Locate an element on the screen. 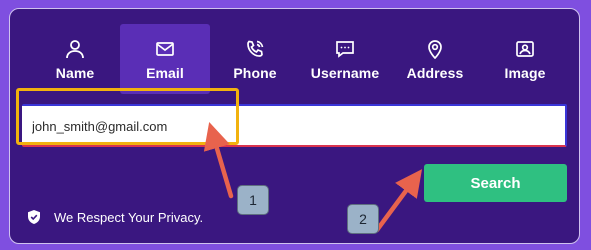 This screenshot has width=591, height=250. chat-bubble-icon is located at coordinates (345, 49).